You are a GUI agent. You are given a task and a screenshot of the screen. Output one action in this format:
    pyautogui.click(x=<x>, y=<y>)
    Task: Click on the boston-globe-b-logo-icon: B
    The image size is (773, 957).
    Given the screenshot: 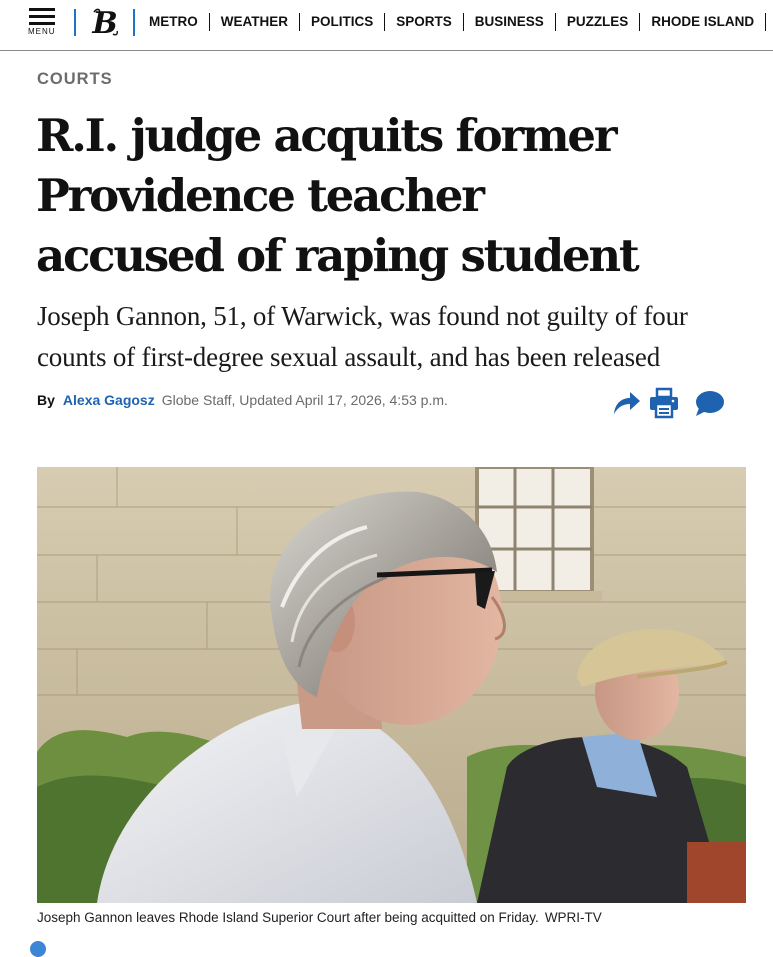 What is the action you would take?
    pyautogui.click(x=104, y=23)
    